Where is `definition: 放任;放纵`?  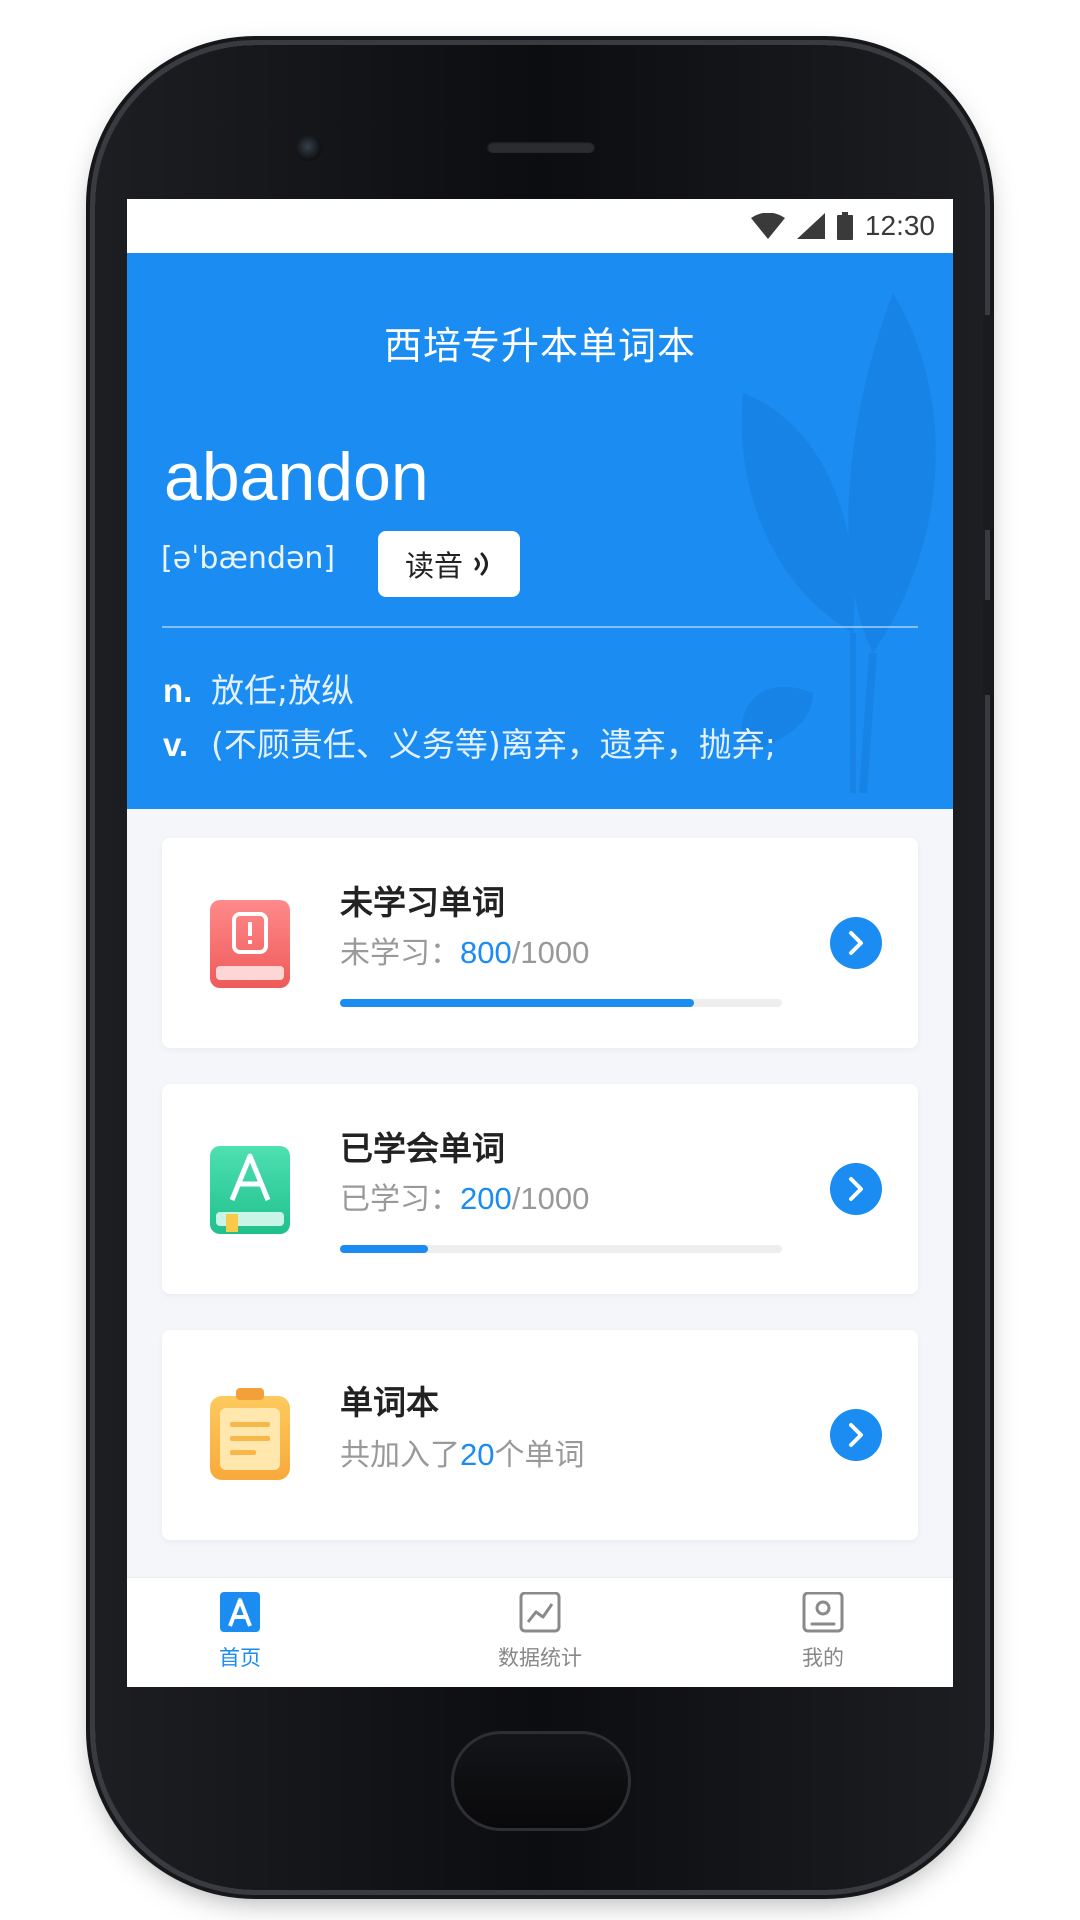
definition: 放任;放纵 is located at coordinates (283, 690).